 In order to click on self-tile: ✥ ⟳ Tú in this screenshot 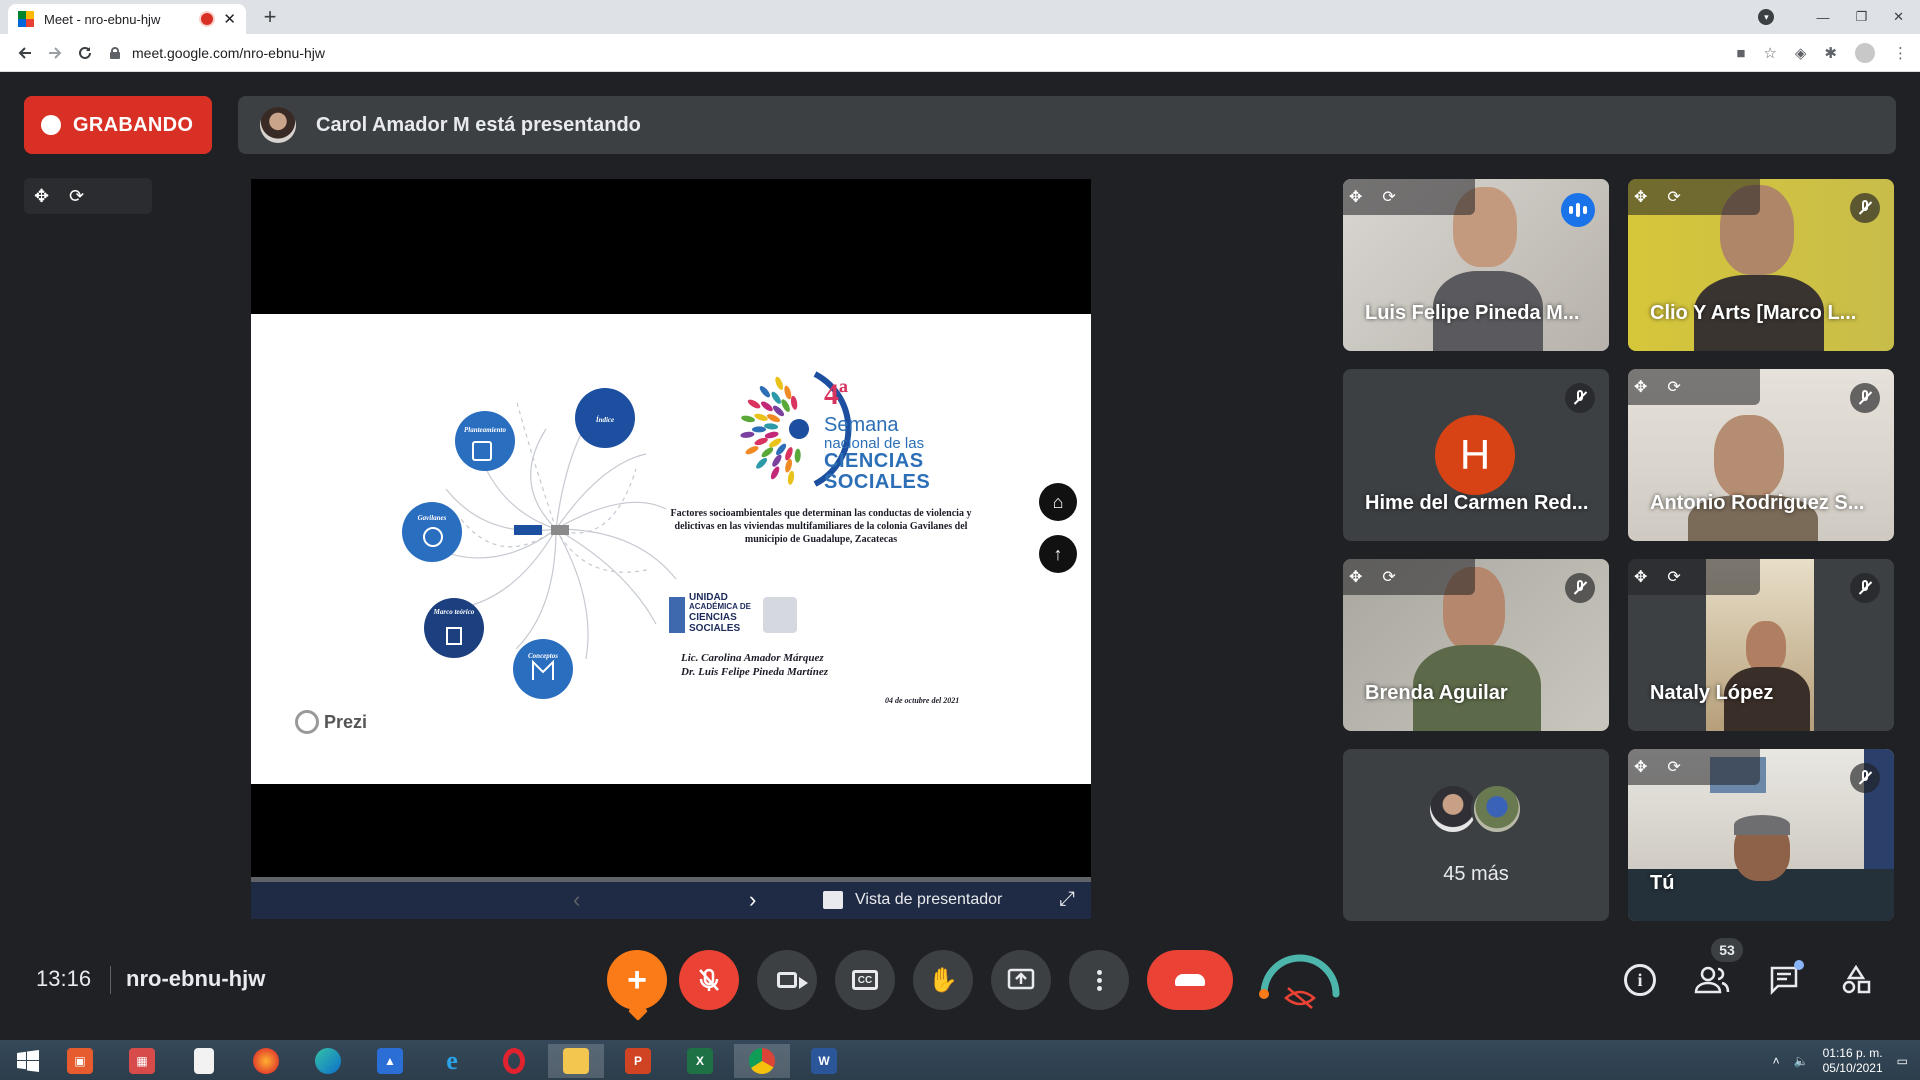, I will do `click(1761, 835)`.